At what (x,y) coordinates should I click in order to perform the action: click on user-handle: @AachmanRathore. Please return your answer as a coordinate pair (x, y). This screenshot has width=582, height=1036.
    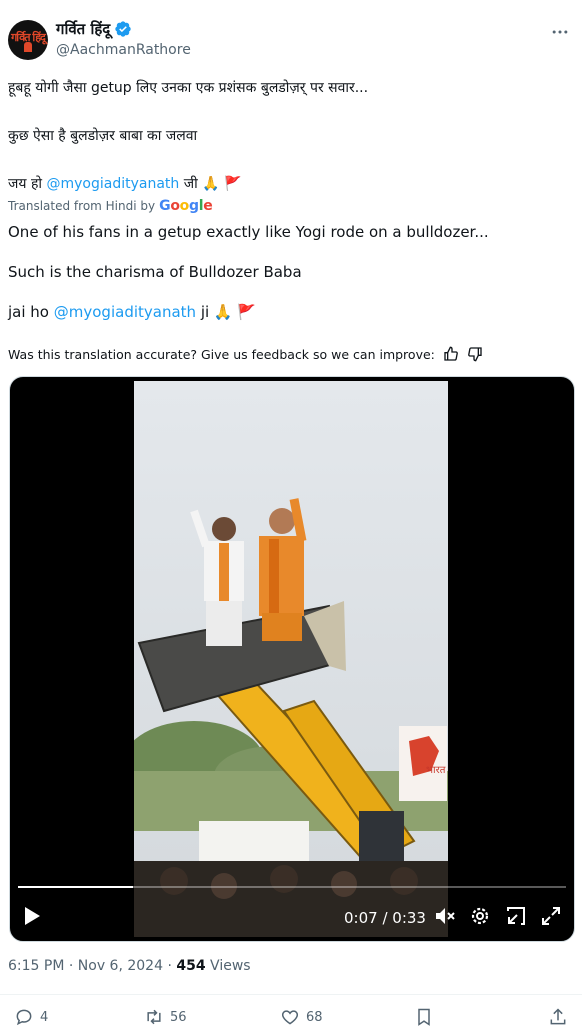
    Looking at the image, I should click on (123, 50).